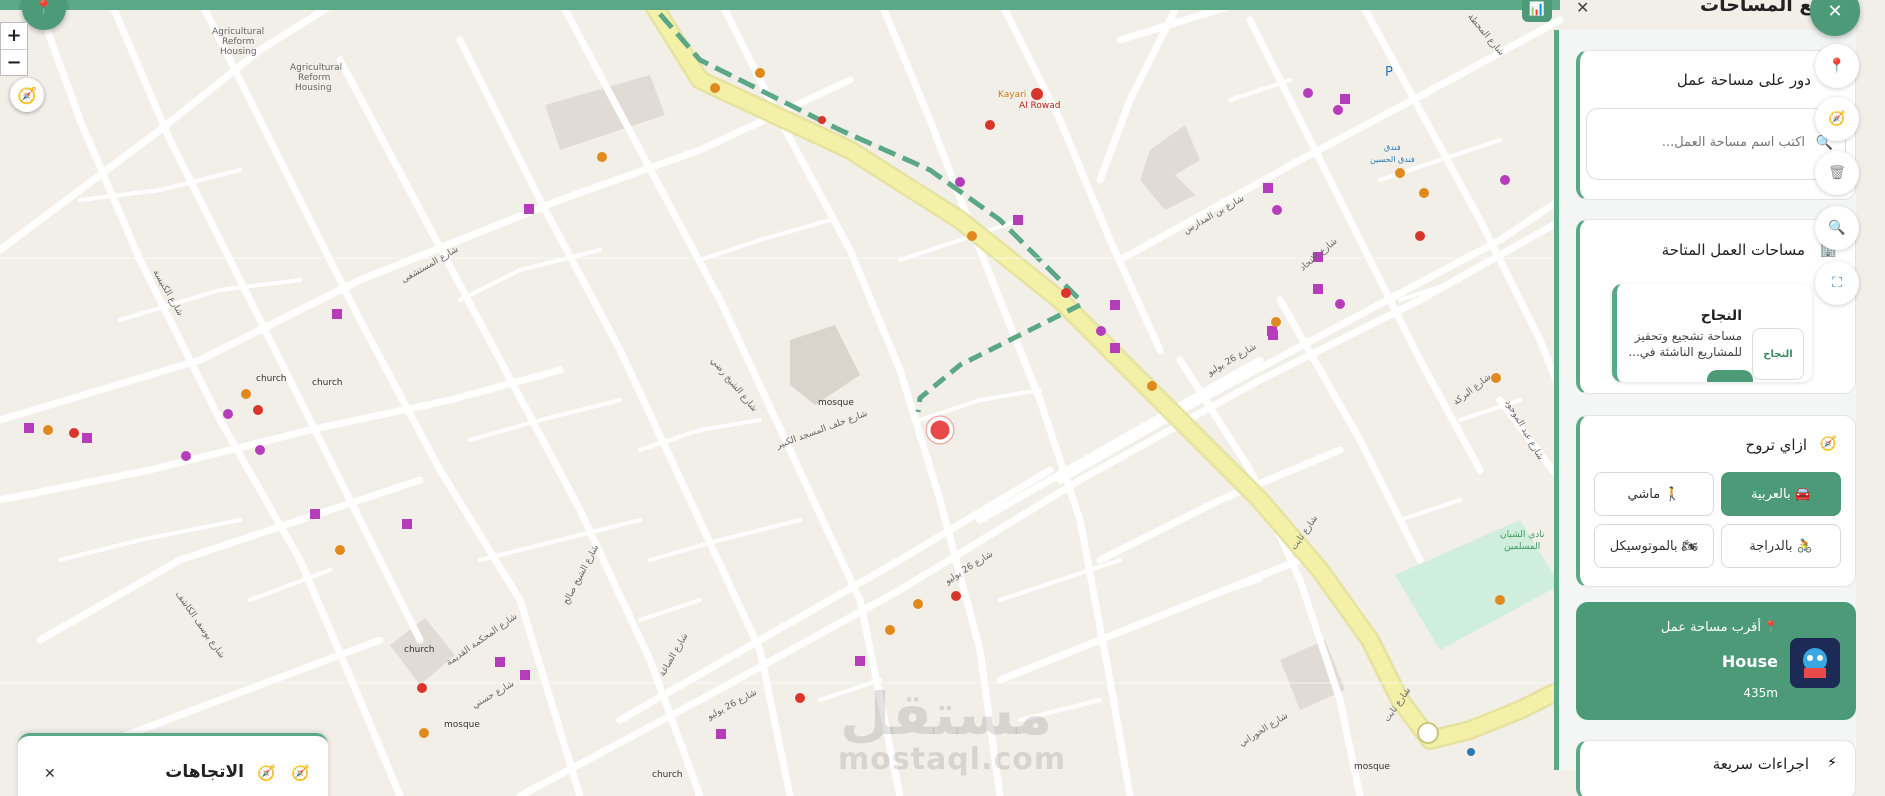 This screenshot has width=1885, height=796. I want to click on nearest-name: House, so click(1749, 661).